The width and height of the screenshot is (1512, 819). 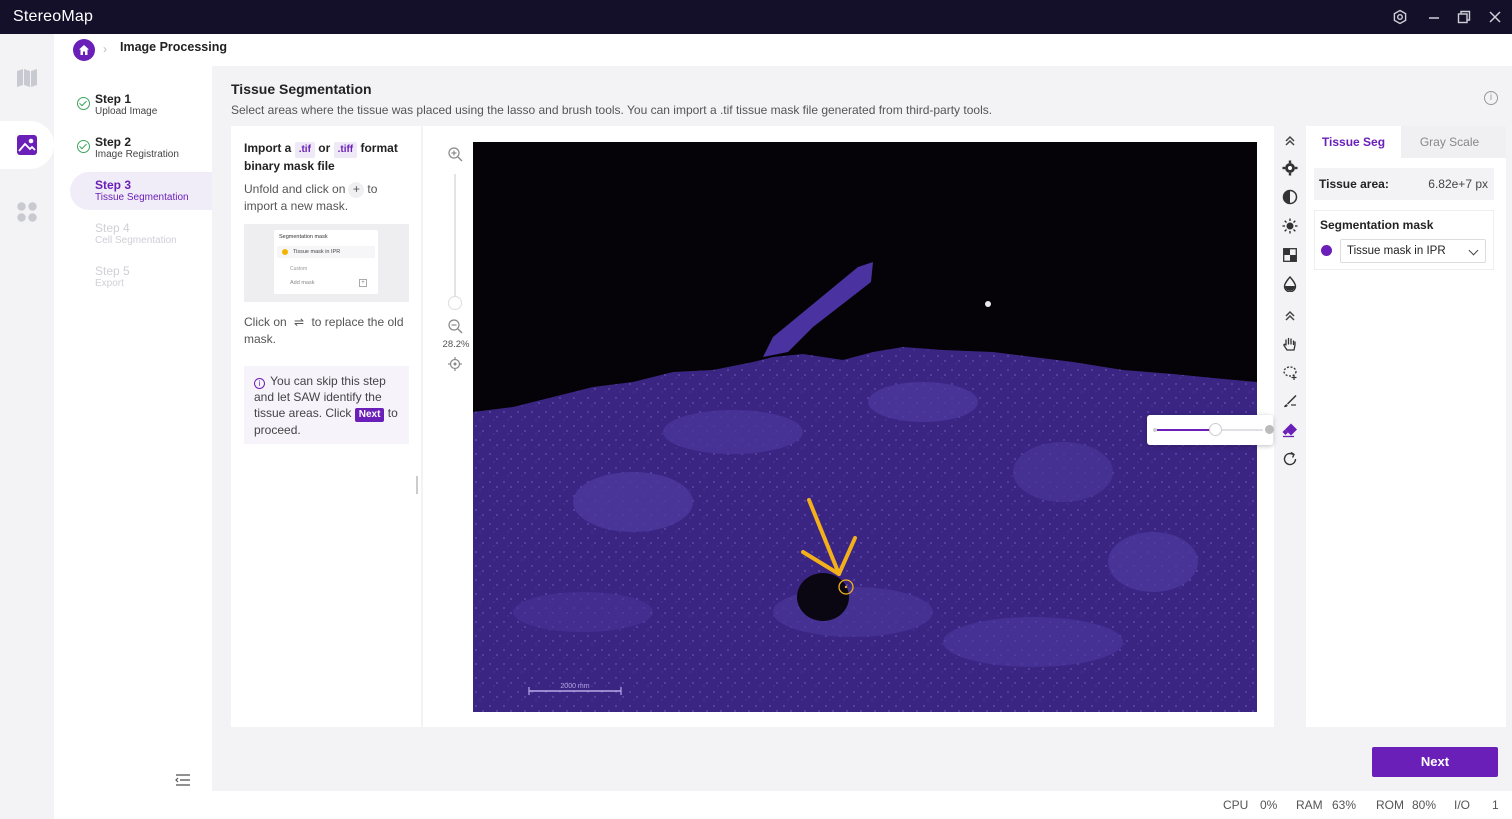 I want to click on breadcrumb: › Image Processing, so click(x=783, y=50).